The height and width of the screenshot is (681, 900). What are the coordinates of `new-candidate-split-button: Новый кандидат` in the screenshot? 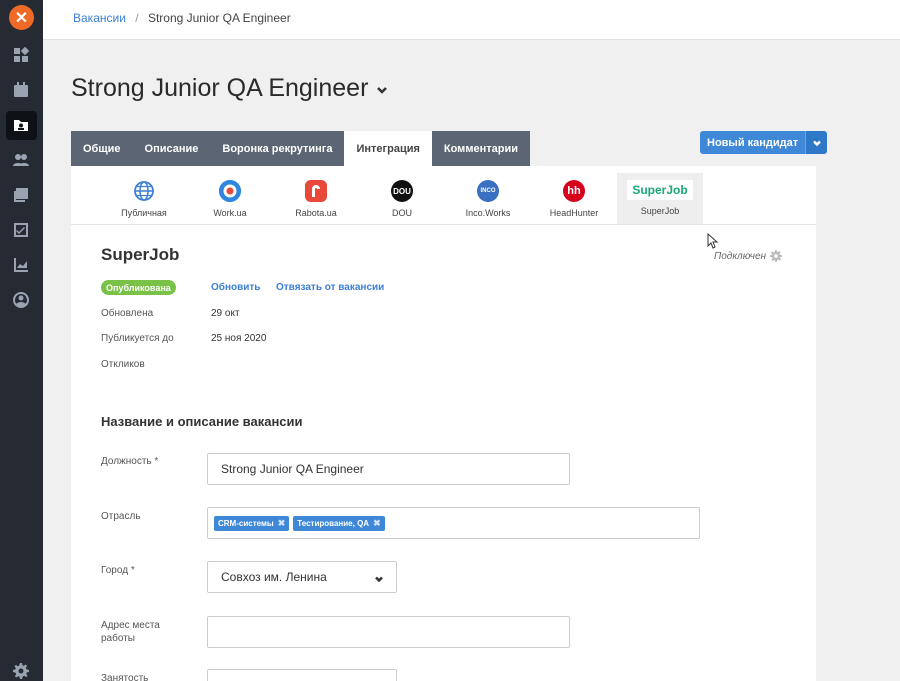 It's located at (764, 142).